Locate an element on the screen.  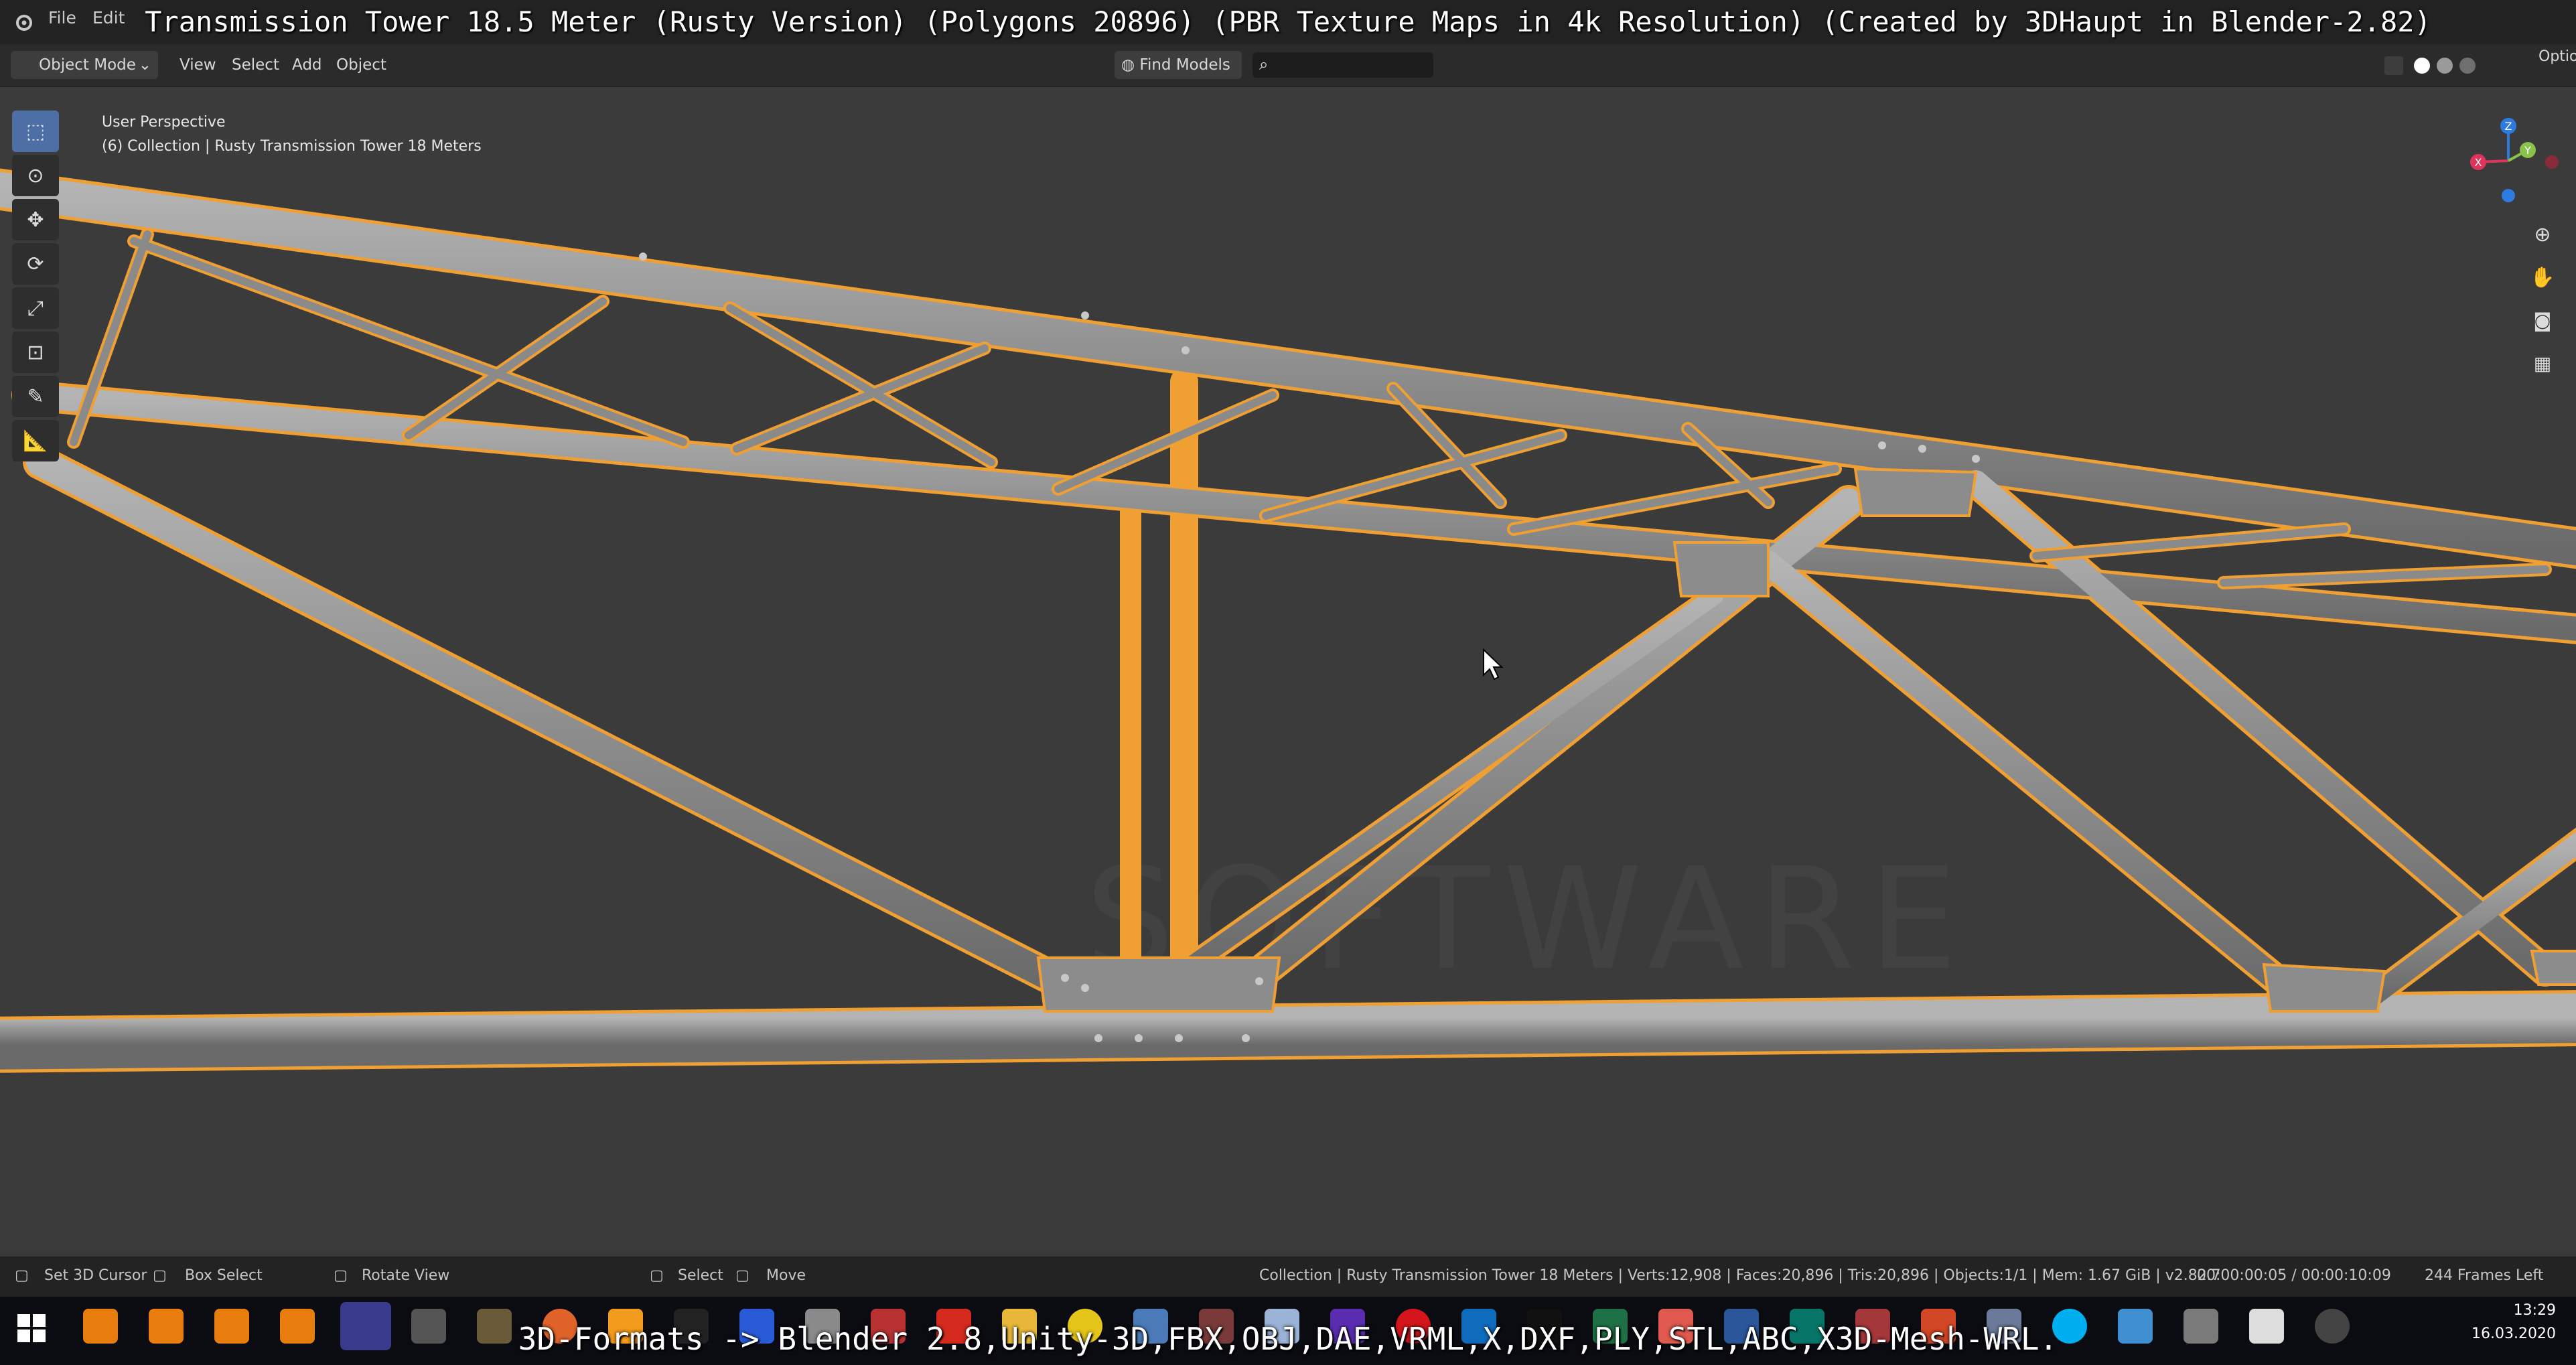
menu-object: Object is located at coordinates (361, 65).